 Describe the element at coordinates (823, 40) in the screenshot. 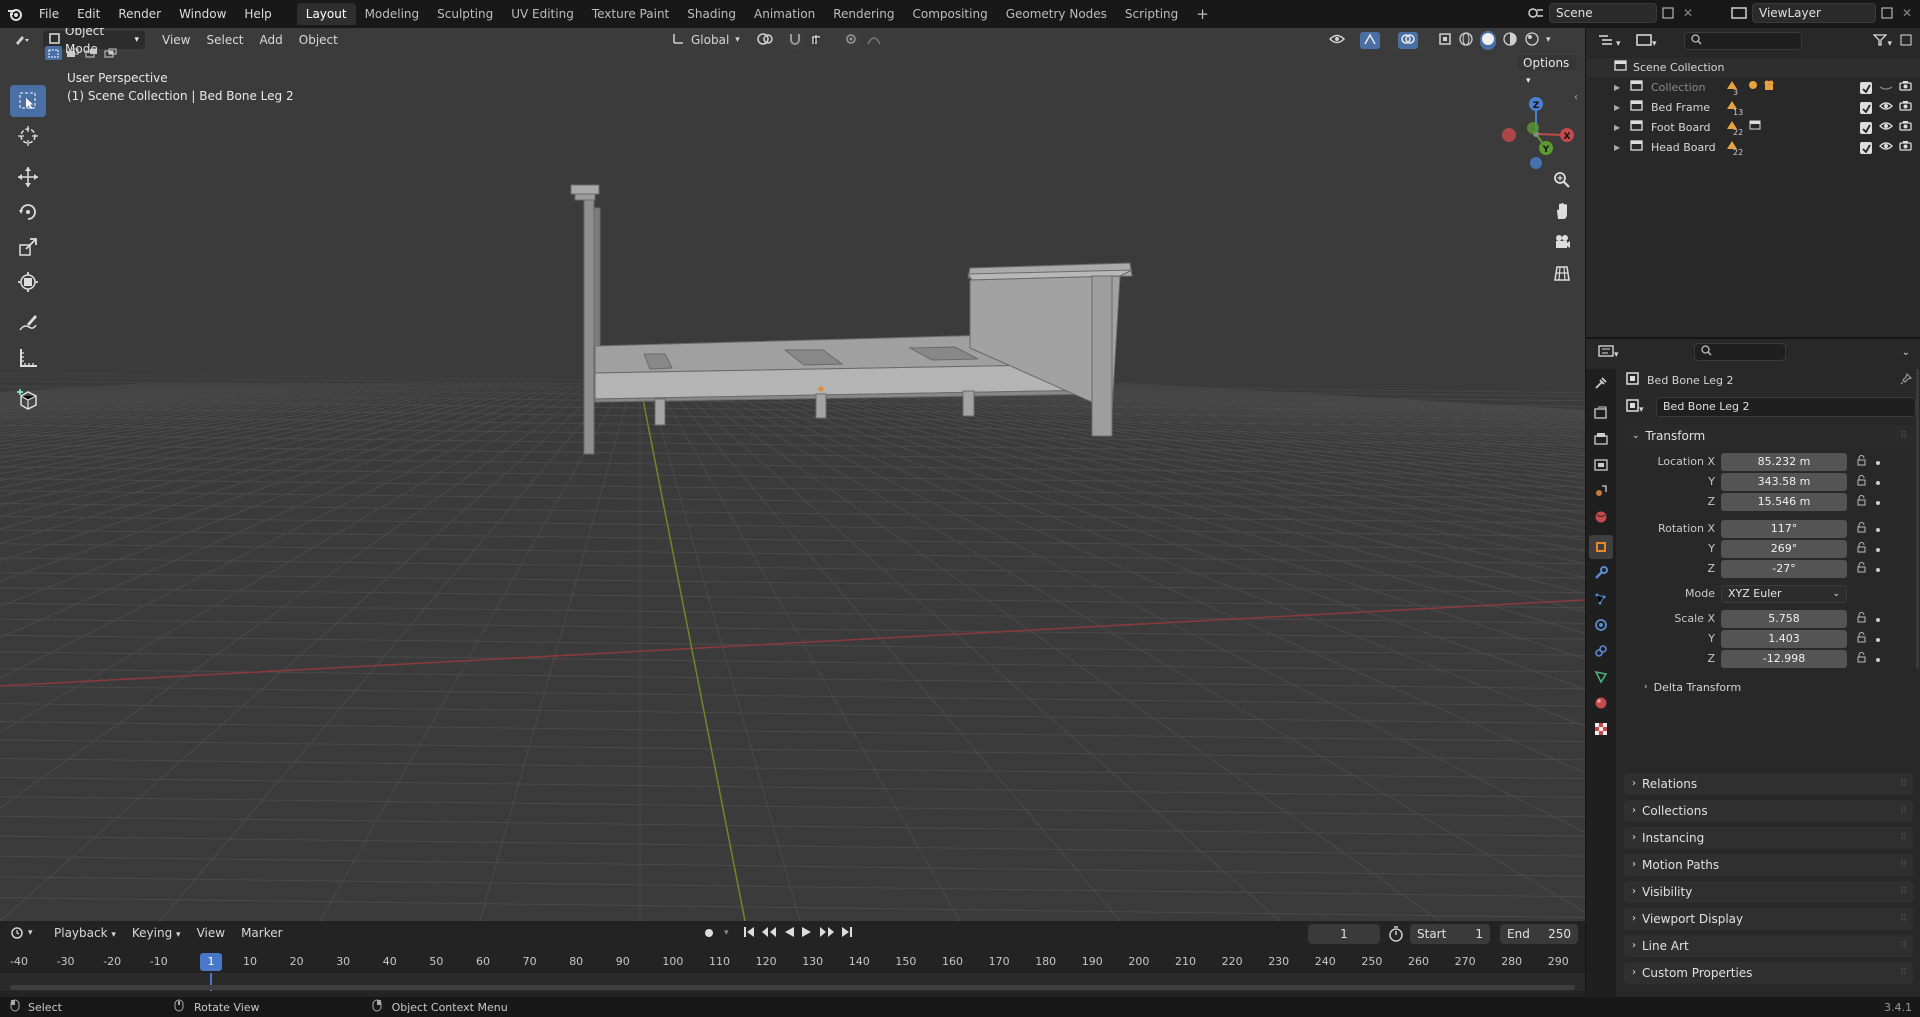

I see `snap-target-icon` at that location.